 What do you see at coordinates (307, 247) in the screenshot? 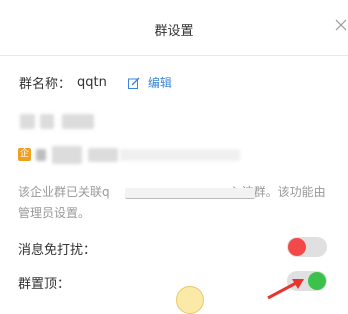
I see `do-not-disturb-toggle` at bounding box center [307, 247].